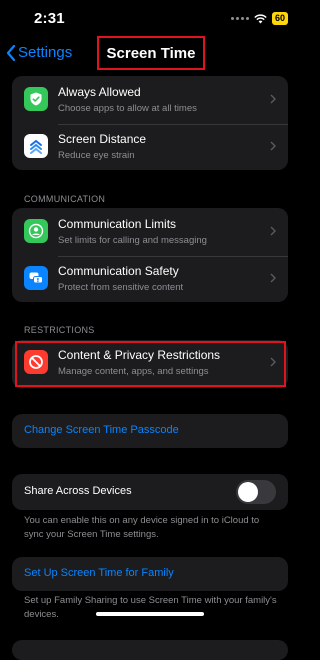  Describe the element at coordinates (150, 614) in the screenshot. I see `home-indicator` at that location.